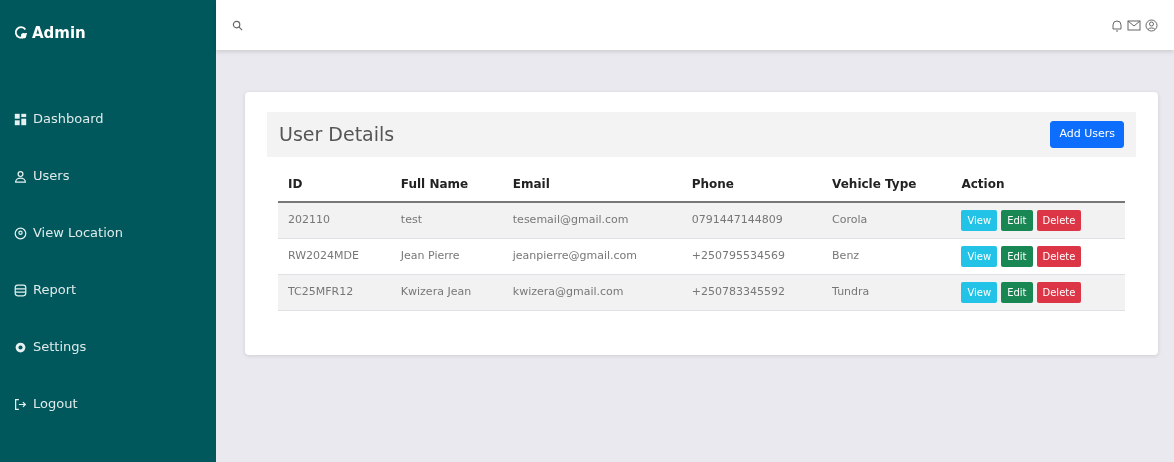 This screenshot has width=1174, height=462. I want to click on card-title: User Details, so click(337, 134).